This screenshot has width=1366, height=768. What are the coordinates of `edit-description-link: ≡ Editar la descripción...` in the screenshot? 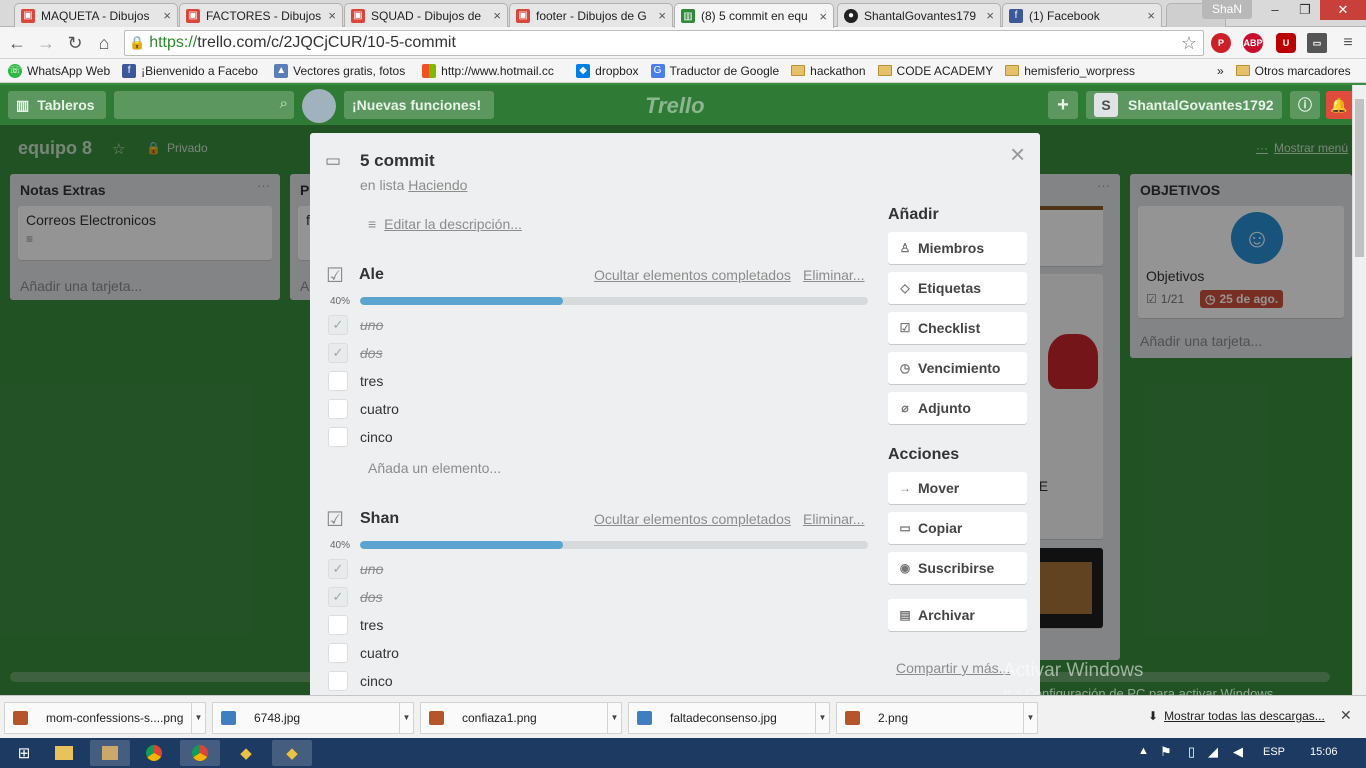 It's located at (445, 224).